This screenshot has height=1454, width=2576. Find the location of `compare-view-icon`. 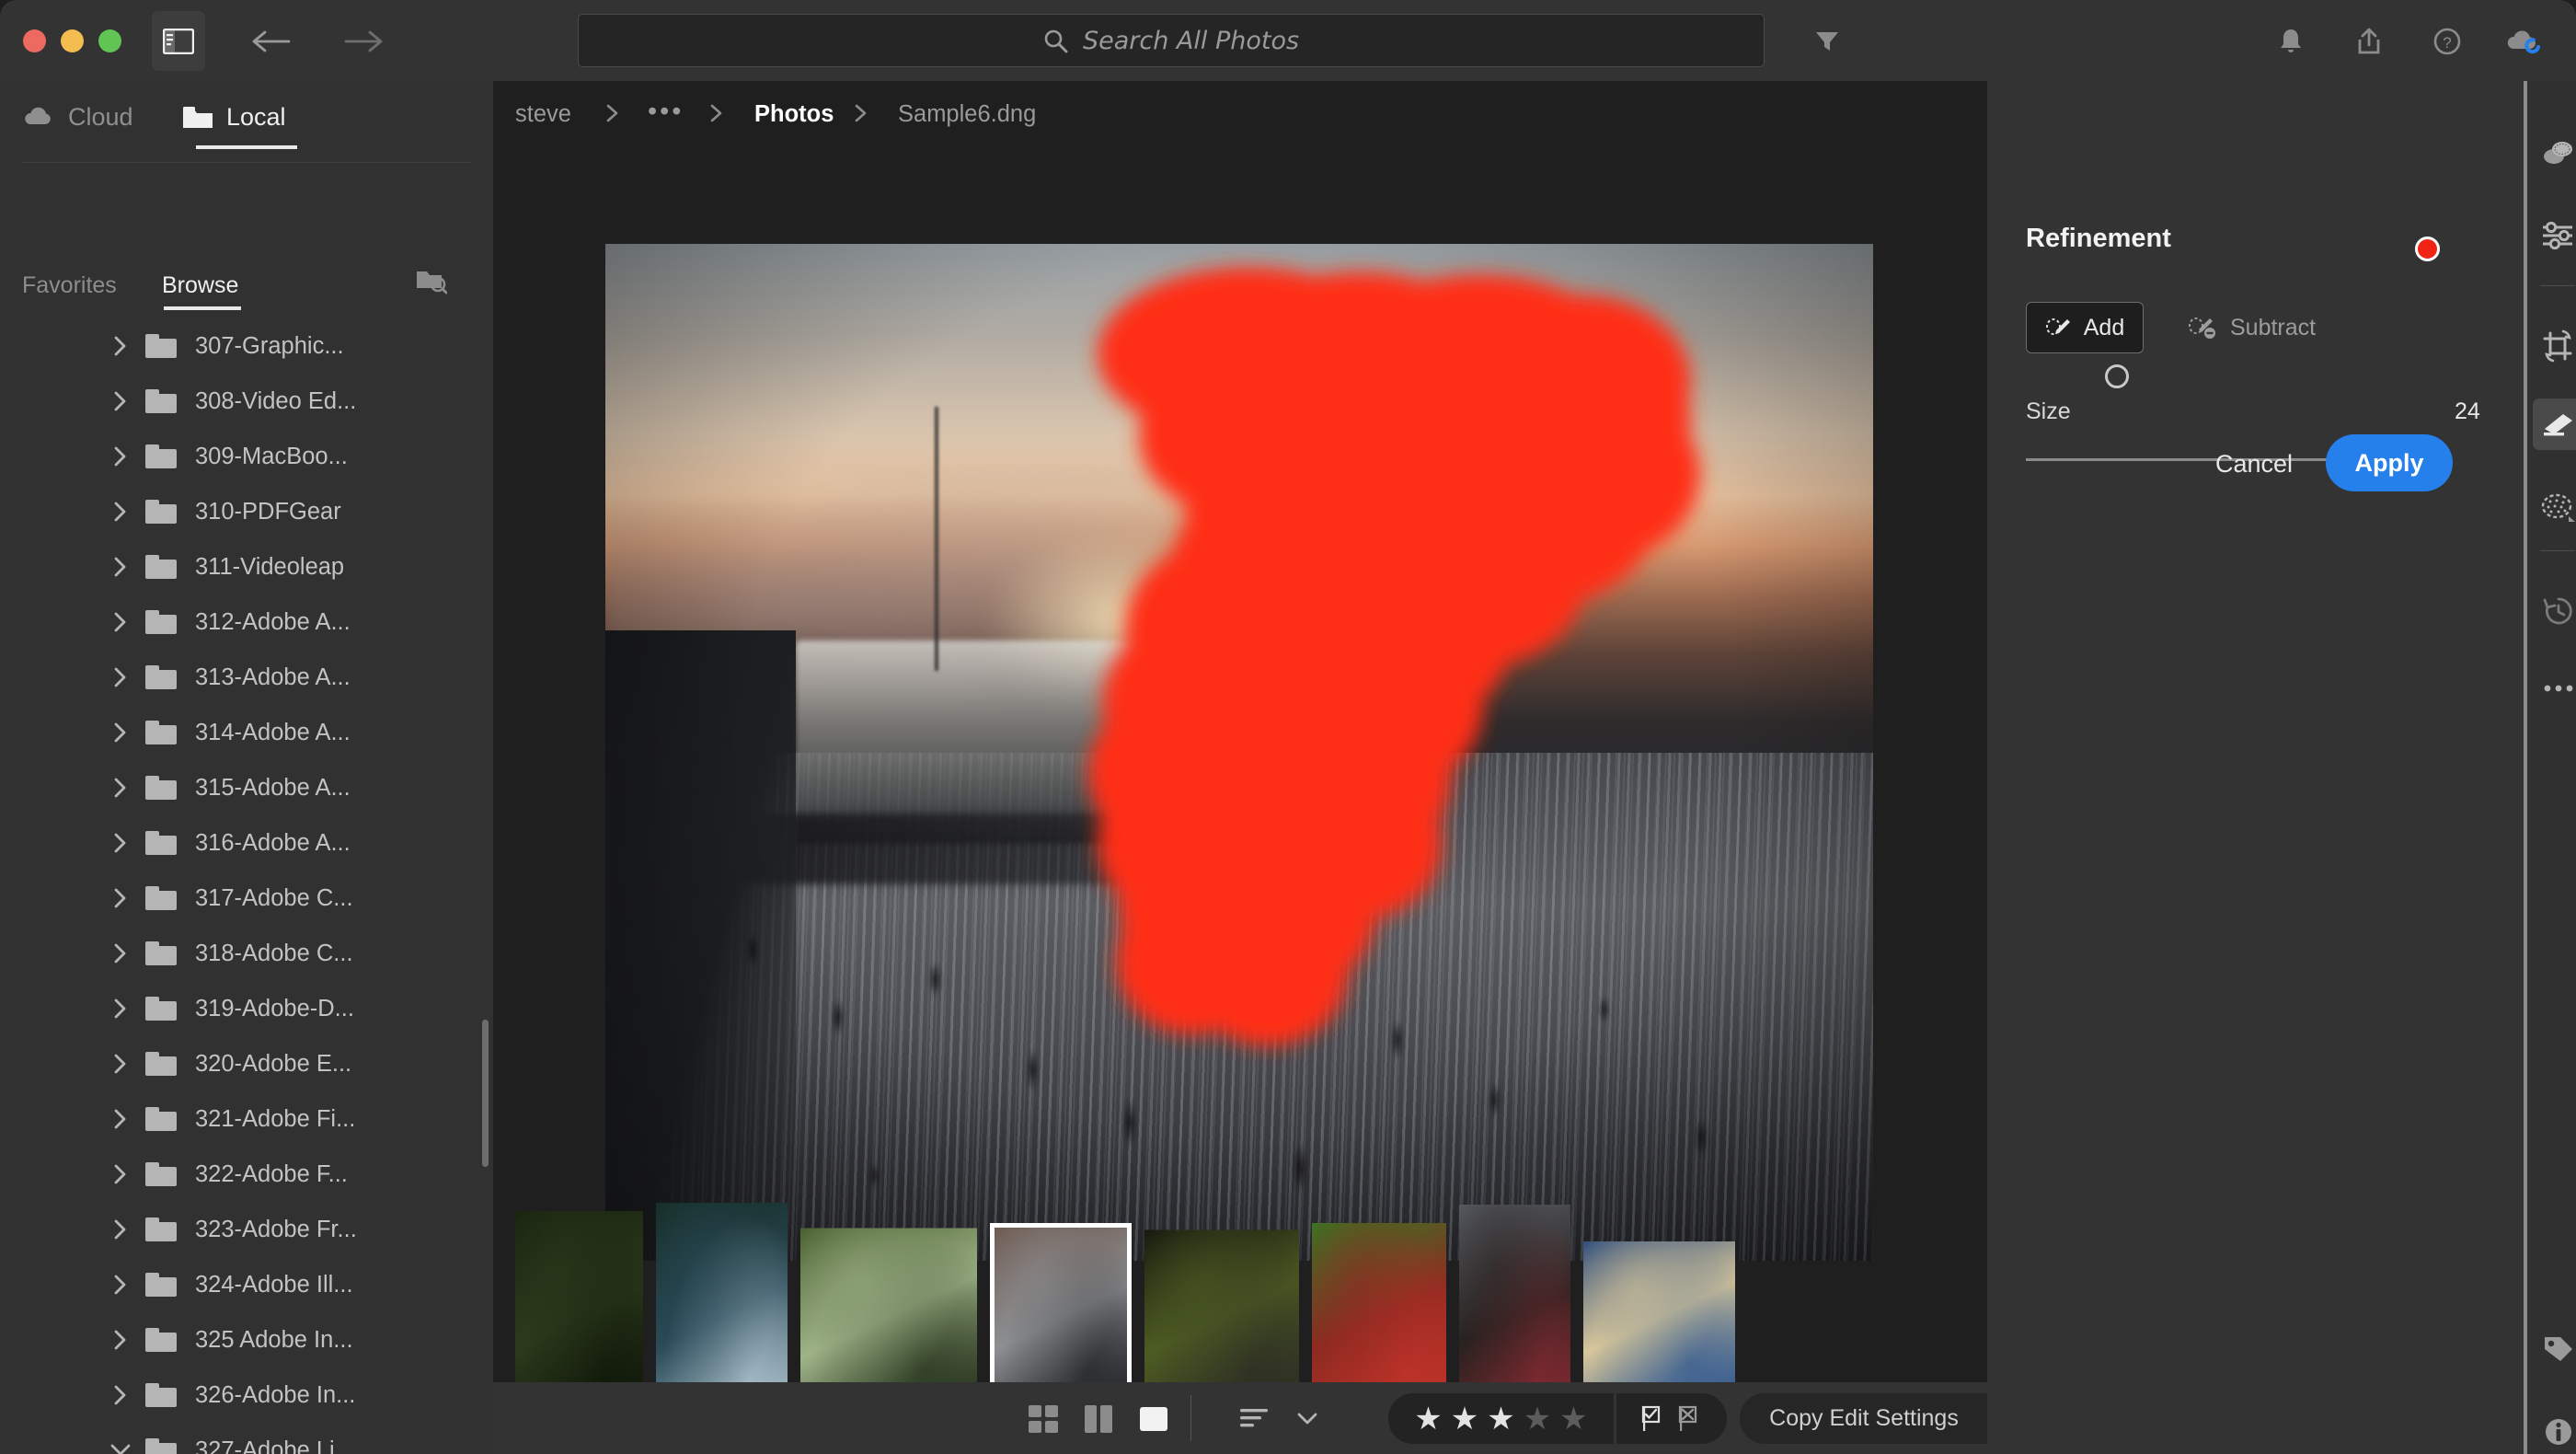

compare-view-icon is located at coordinates (1098, 1419).